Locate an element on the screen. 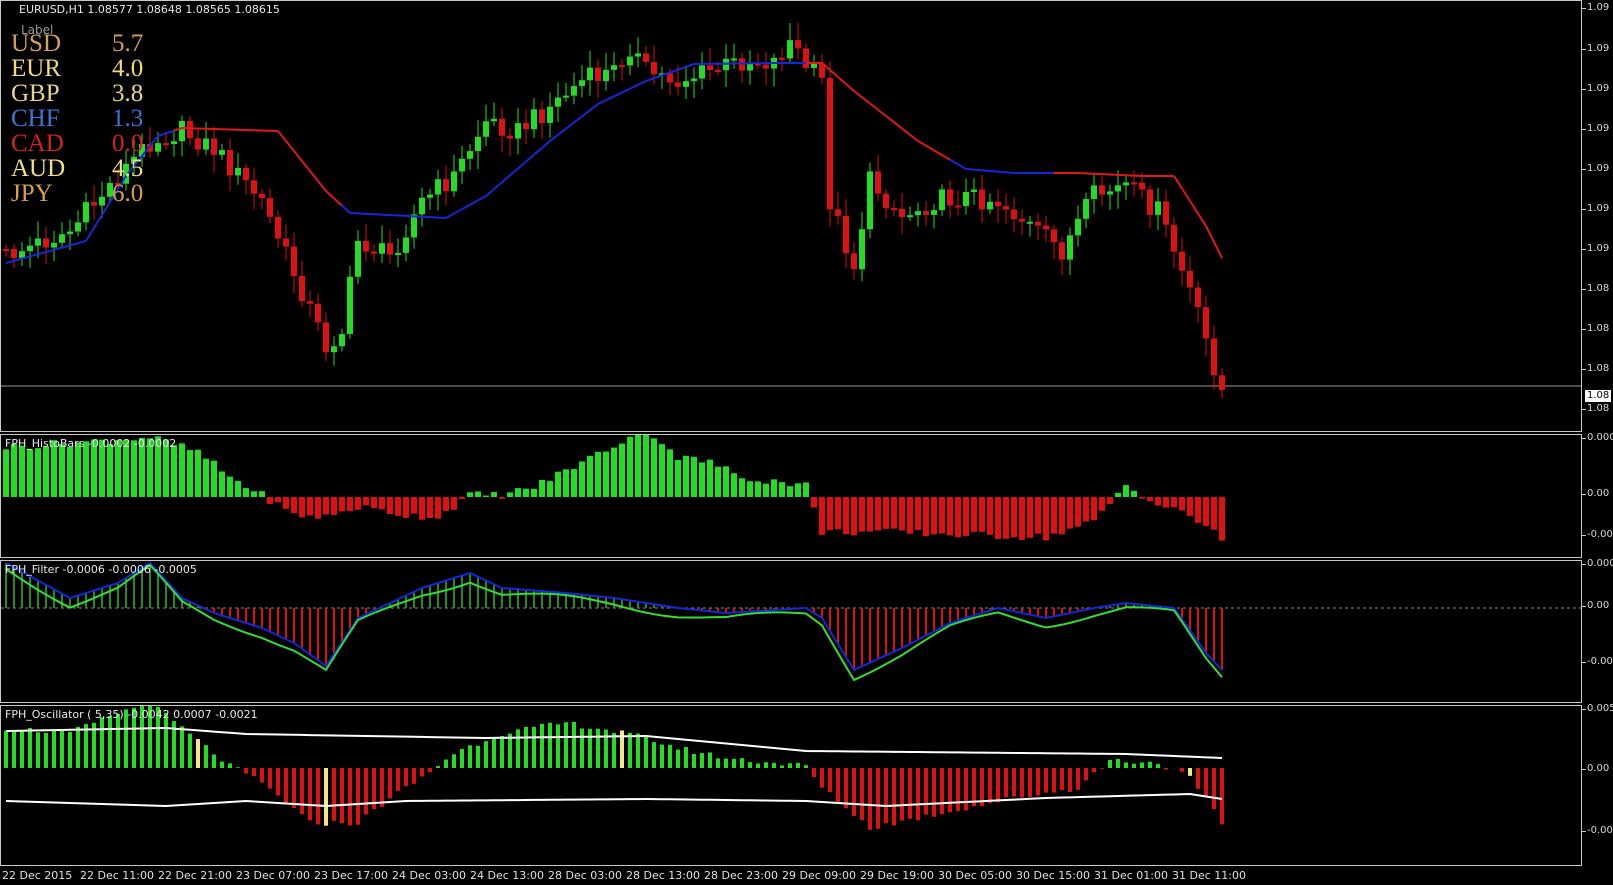 The height and width of the screenshot is (885, 1613). strength-currency: CHF is located at coordinates (35, 118).